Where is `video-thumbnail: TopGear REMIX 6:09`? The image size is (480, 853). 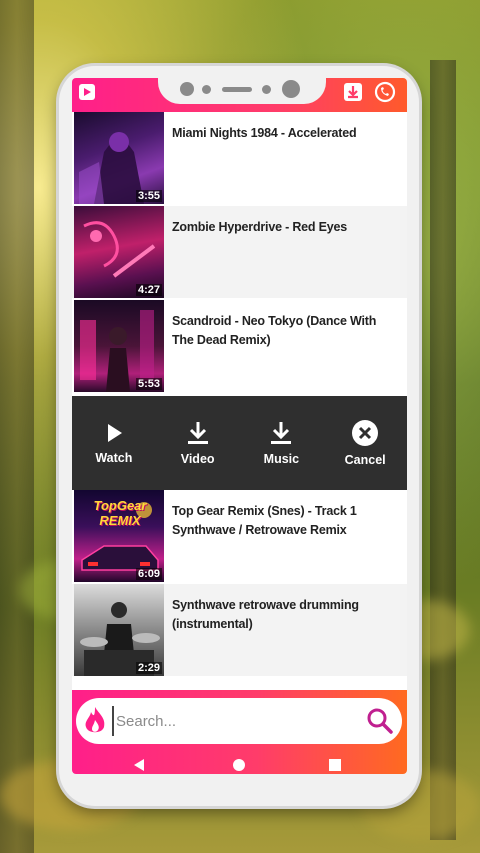 video-thumbnail: TopGear REMIX 6:09 is located at coordinates (119, 536).